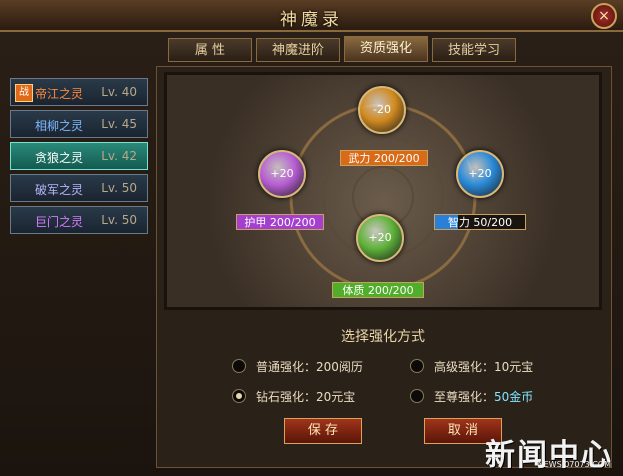  I want to click on tab-attributes: 属 性, so click(210, 50).